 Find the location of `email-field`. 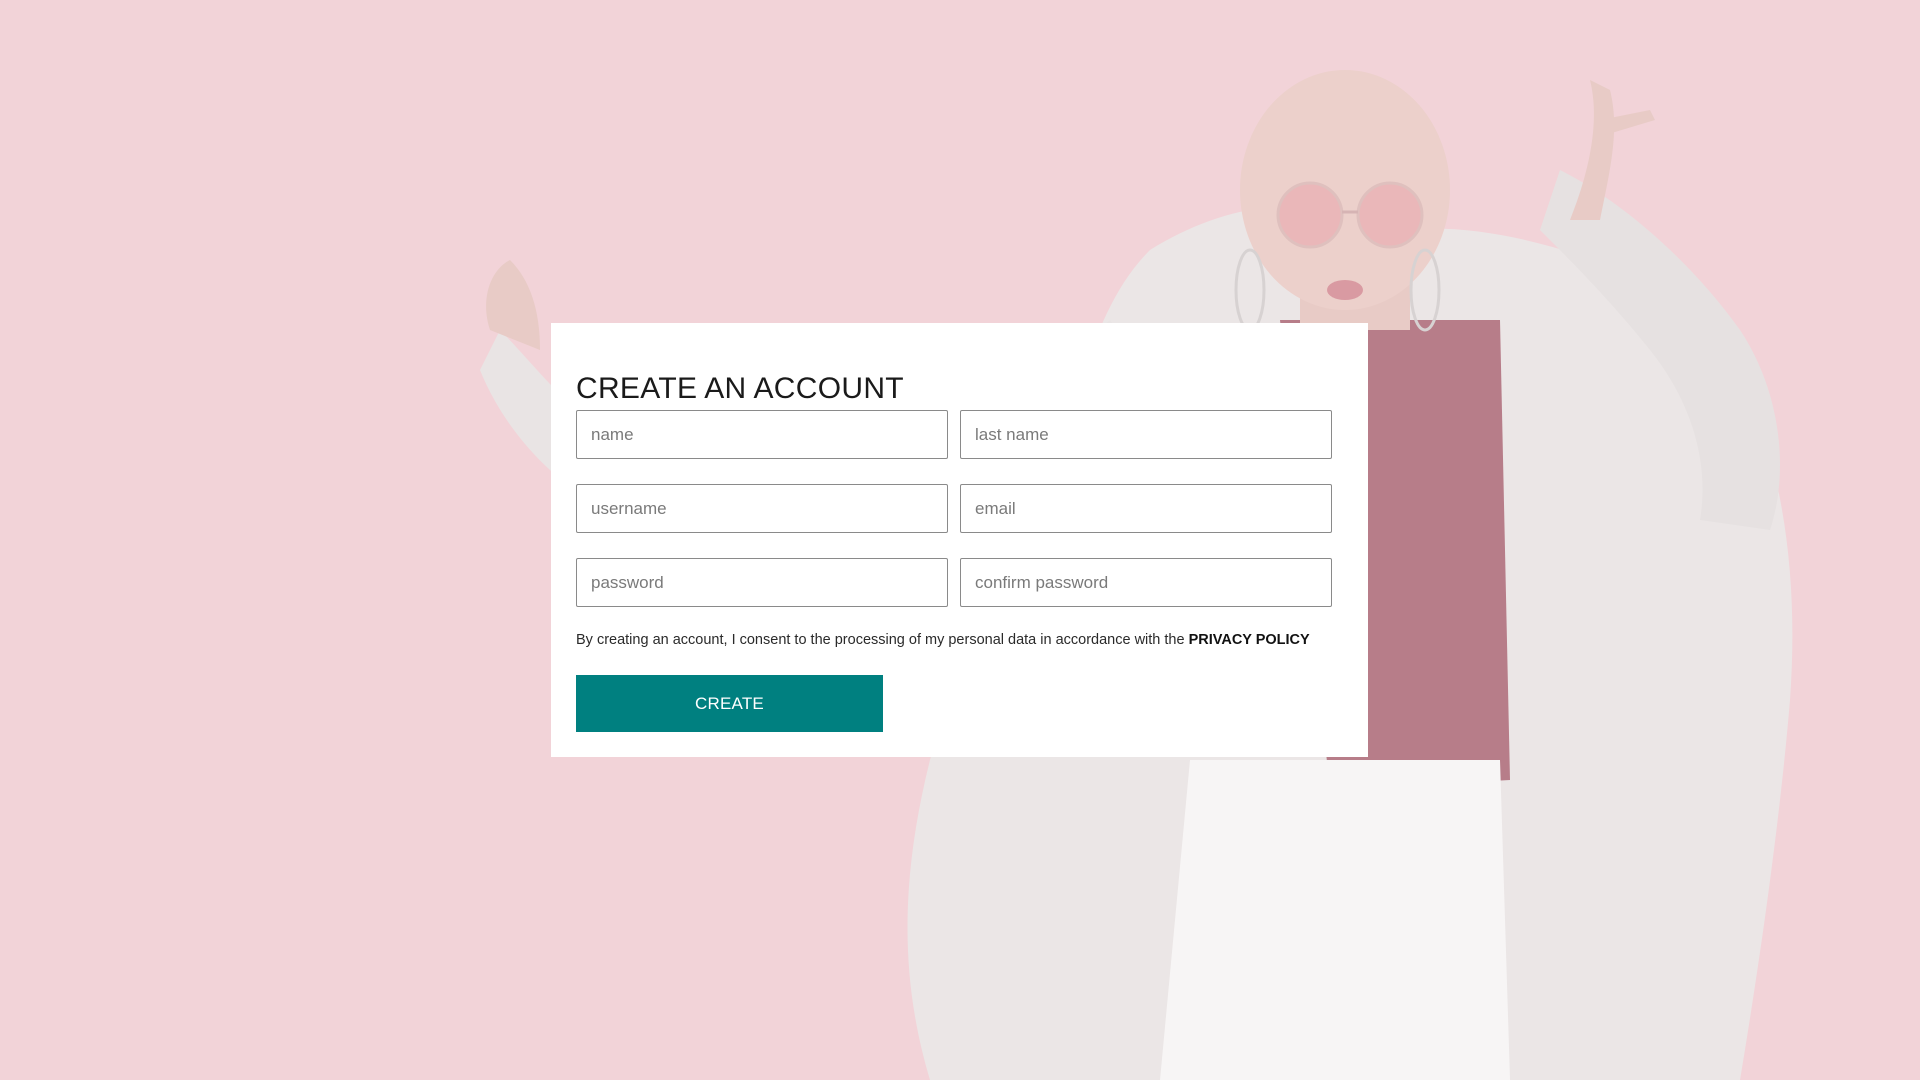

email-field is located at coordinates (1146, 508).